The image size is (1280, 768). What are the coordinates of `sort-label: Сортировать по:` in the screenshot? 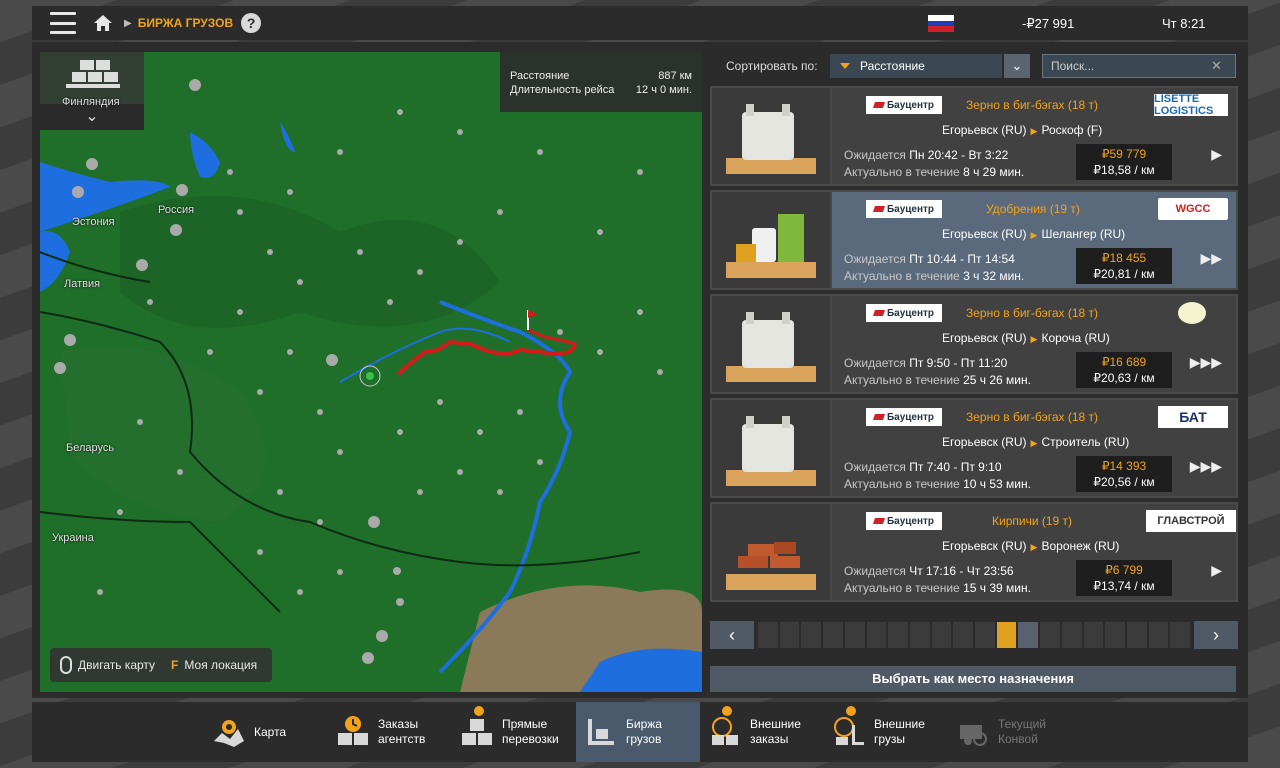 It's located at (772, 66).